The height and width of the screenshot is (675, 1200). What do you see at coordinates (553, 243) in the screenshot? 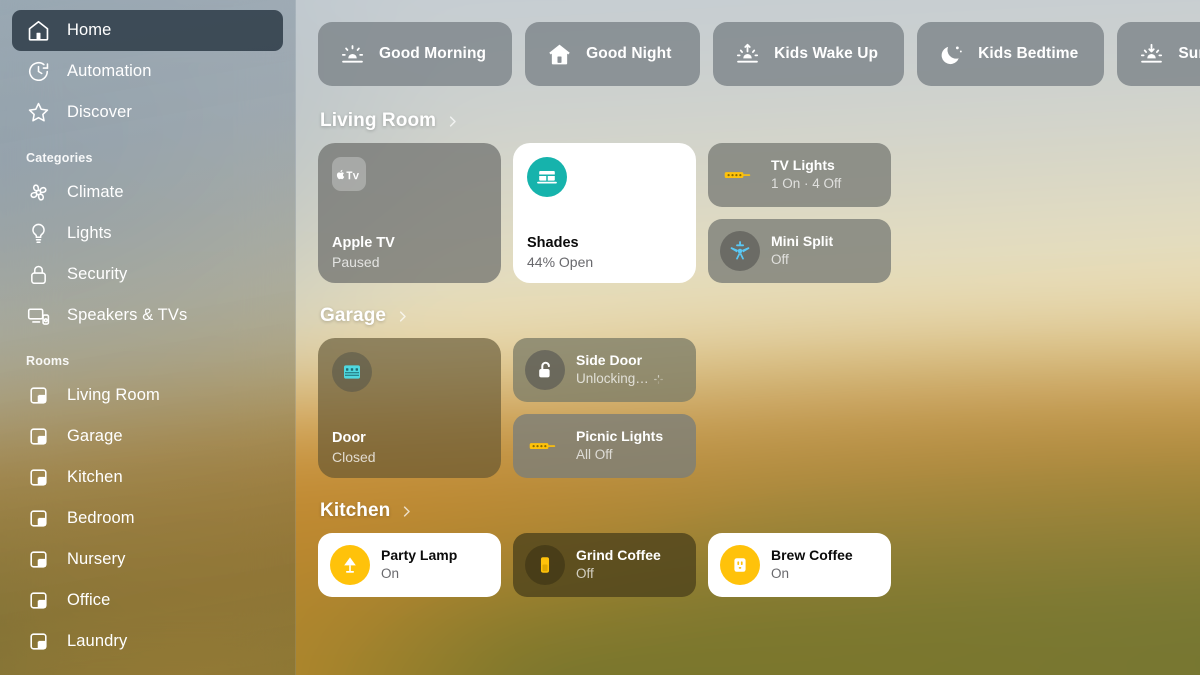
I see `tile-name: Shades` at bounding box center [553, 243].